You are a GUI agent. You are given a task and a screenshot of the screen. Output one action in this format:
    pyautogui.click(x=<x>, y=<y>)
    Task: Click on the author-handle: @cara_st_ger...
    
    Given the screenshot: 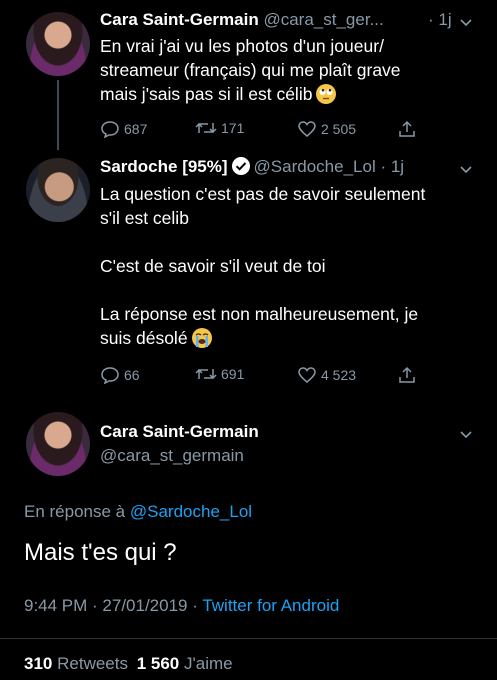 What is the action you would take?
    pyautogui.click(x=323, y=19)
    